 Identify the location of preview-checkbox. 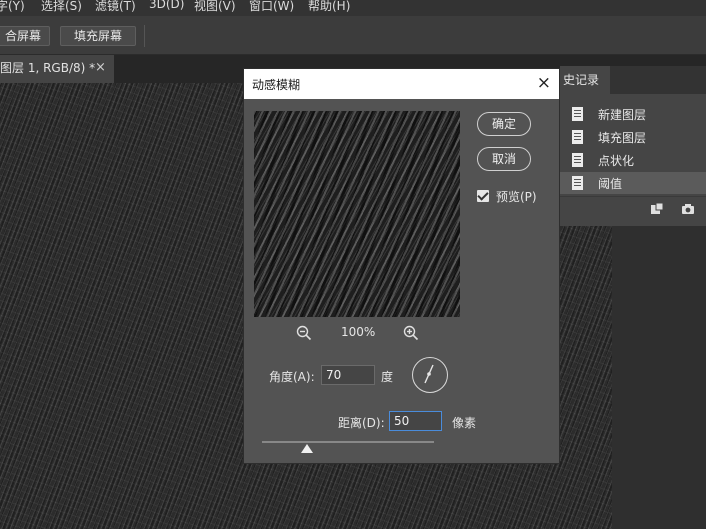
(483, 195).